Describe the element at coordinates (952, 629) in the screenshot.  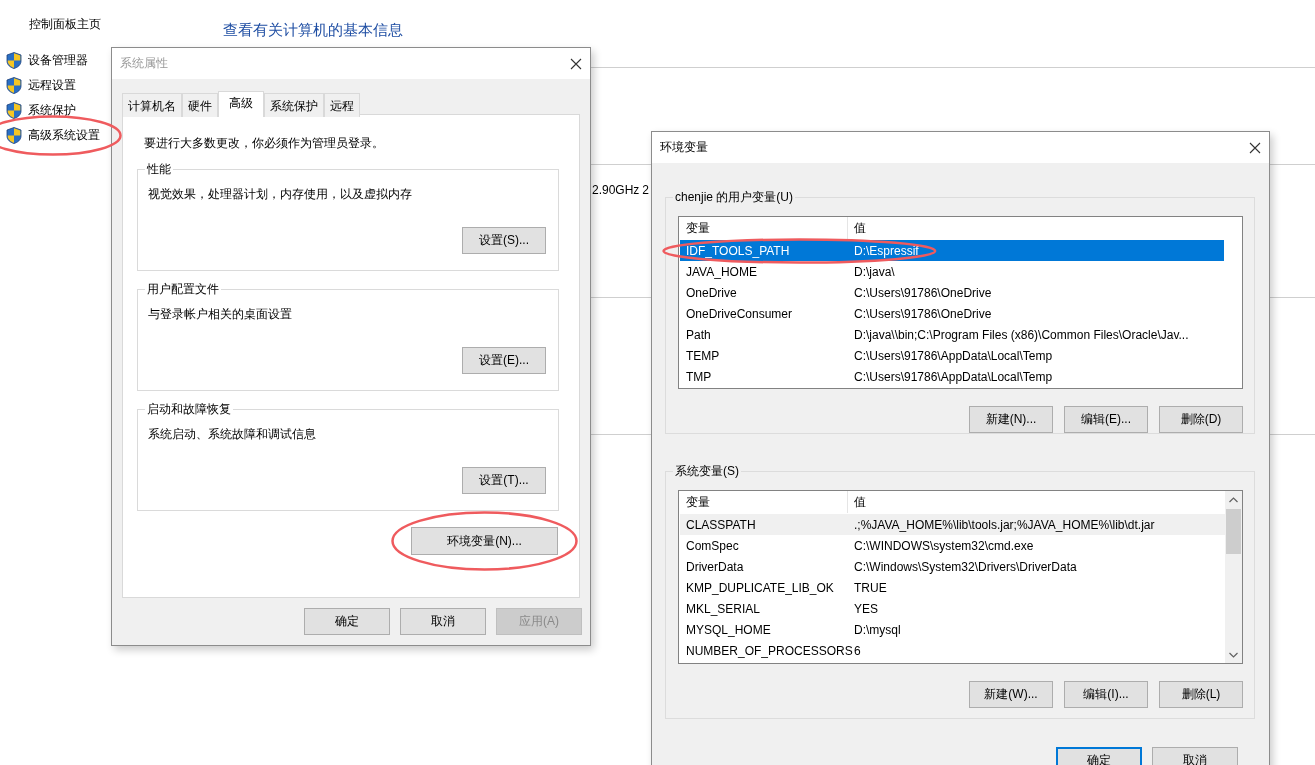
I see `list-row: MYSQL_HOME D:\mysql` at that location.